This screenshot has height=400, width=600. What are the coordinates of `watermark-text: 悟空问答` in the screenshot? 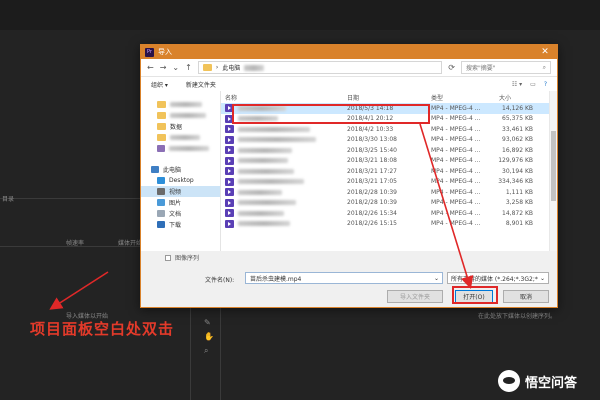 It's located at (551, 383).